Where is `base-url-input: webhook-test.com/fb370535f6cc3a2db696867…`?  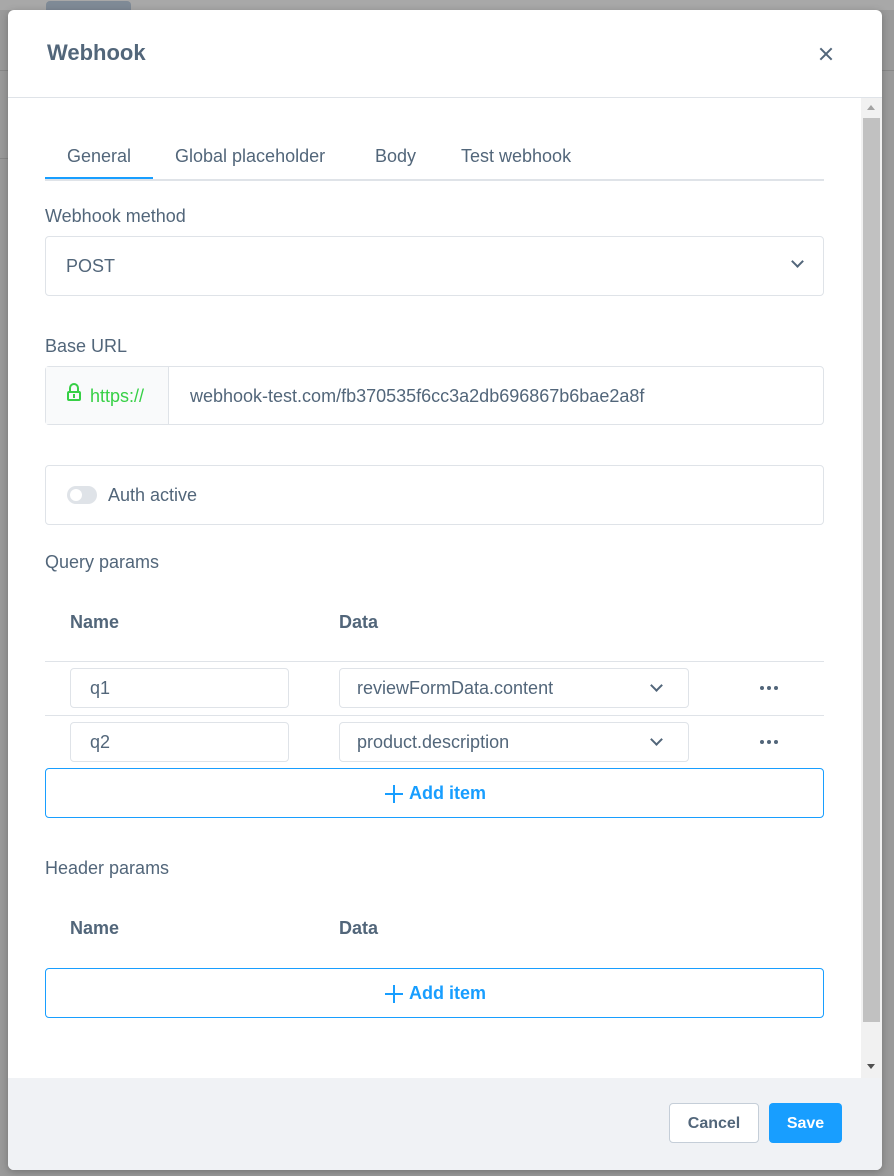
base-url-input: webhook-test.com/fb370535f6cc3a2db696867… is located at coordinates (417, 396).